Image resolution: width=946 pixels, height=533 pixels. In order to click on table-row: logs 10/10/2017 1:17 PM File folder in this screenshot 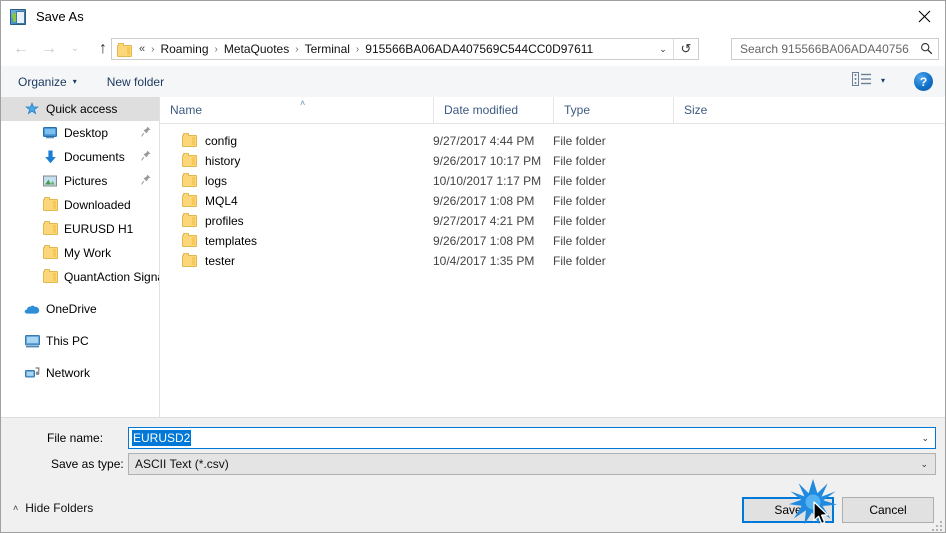, I will do `click(552, 181)`.